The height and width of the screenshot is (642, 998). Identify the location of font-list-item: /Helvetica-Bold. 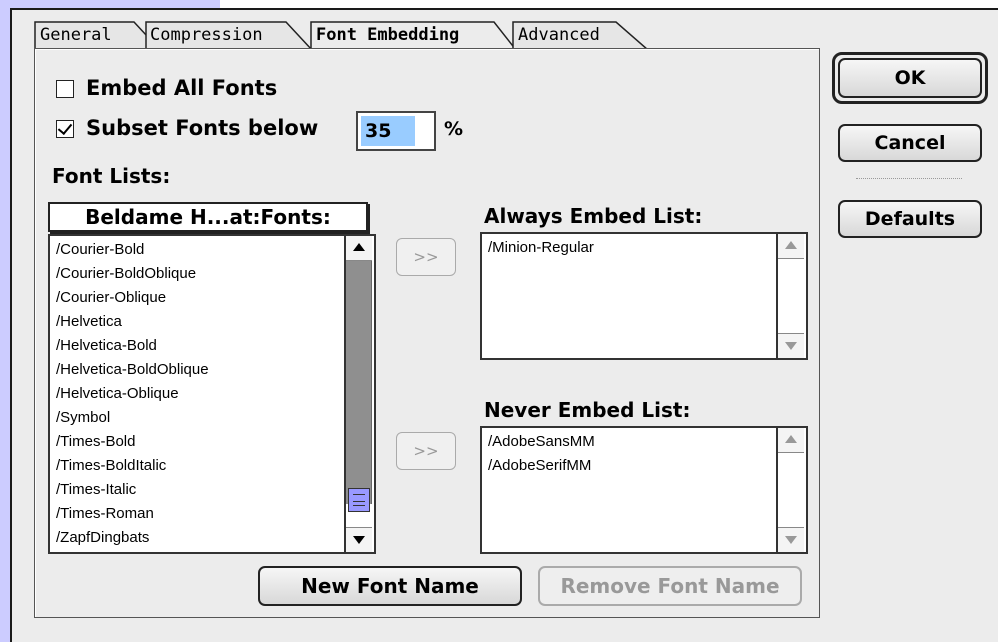
(200, 346).